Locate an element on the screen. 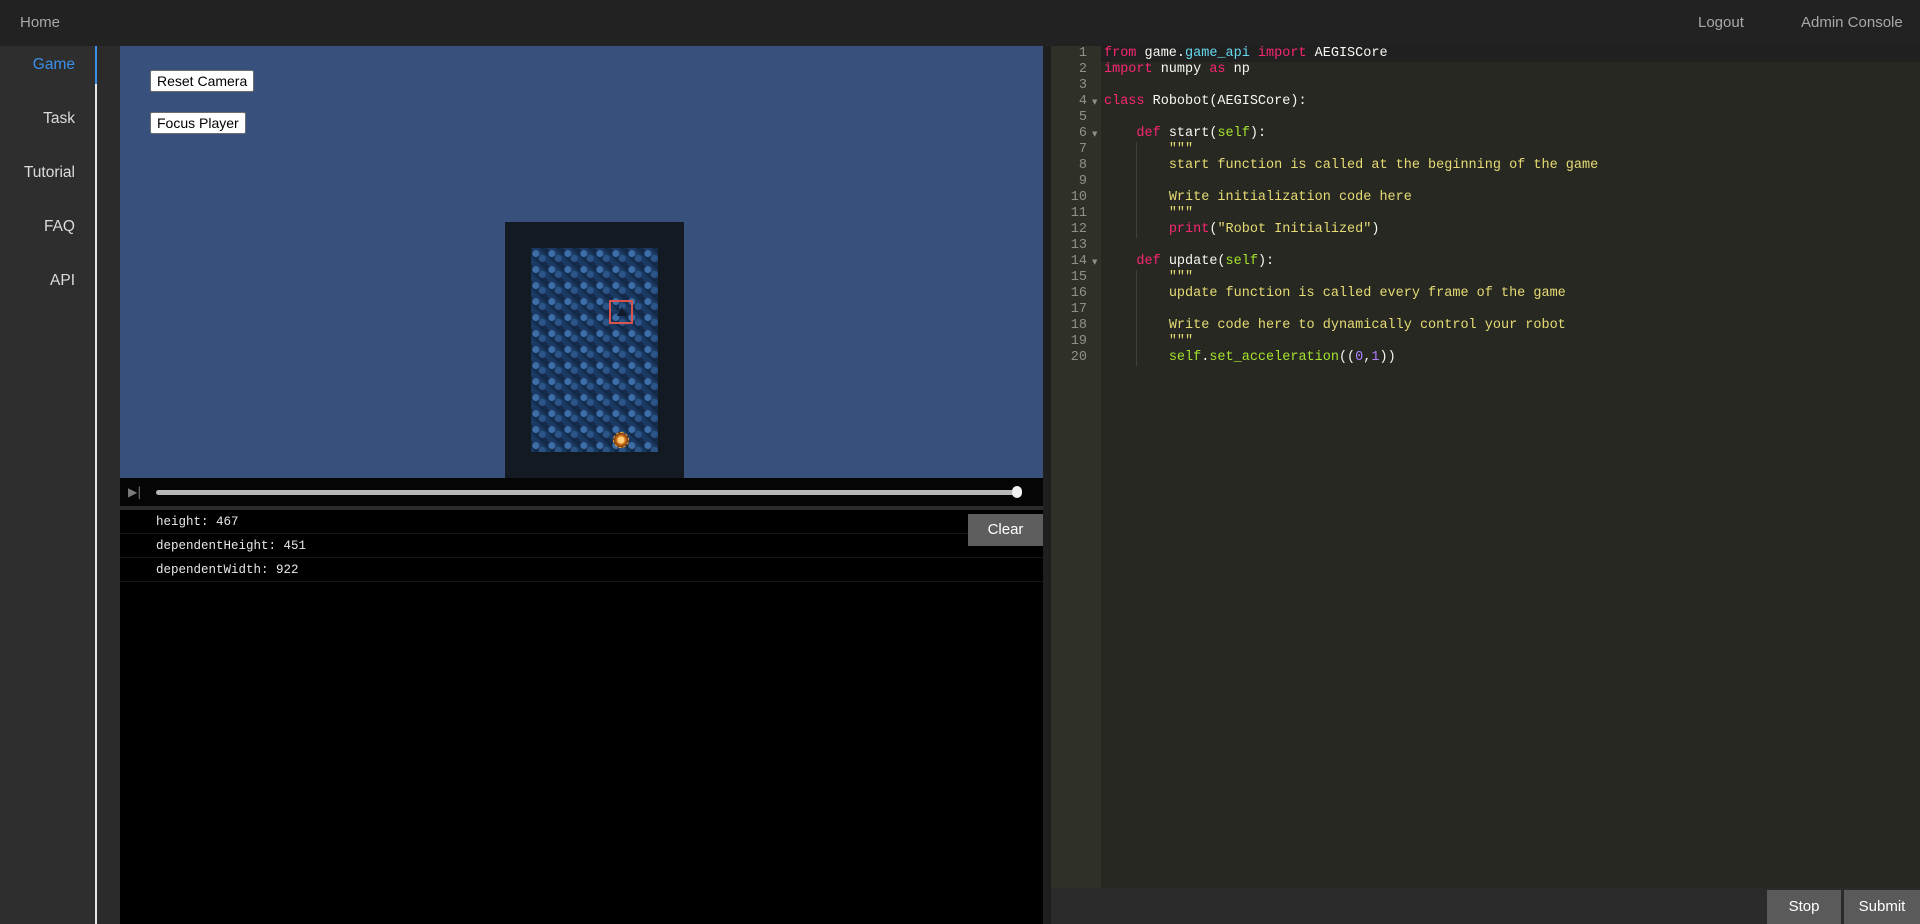 Image resolution: width=1920 pixels, height=924 pixels. playback-slider-thumb is located at coordinates (1017, 492).